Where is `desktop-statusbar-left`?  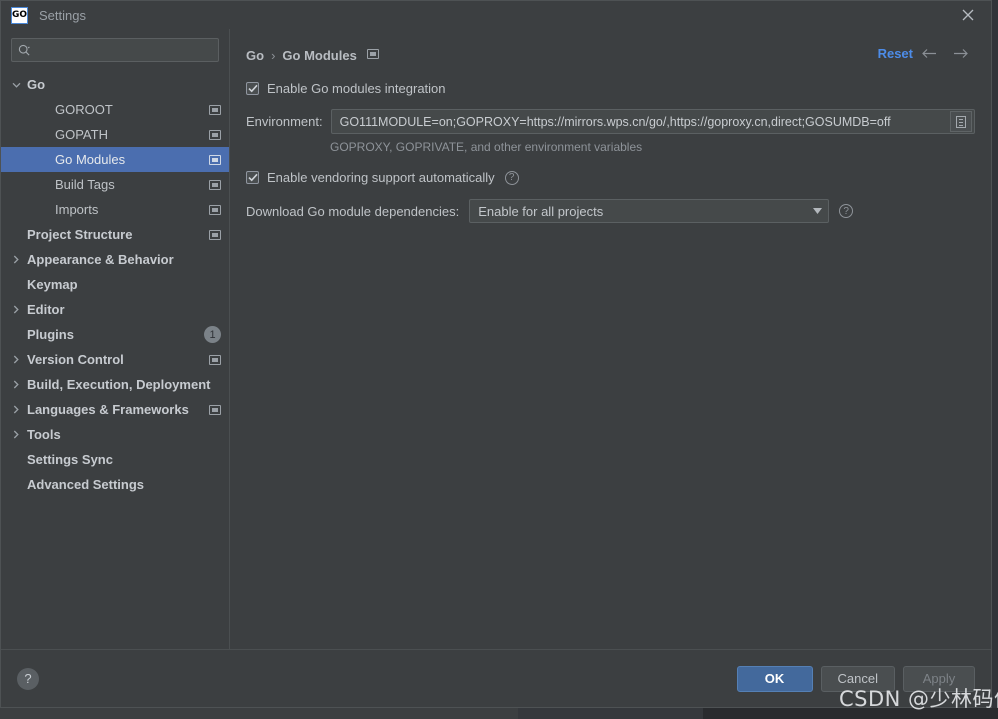
desktop-statusbar-left is located at coordinates (259, 713).